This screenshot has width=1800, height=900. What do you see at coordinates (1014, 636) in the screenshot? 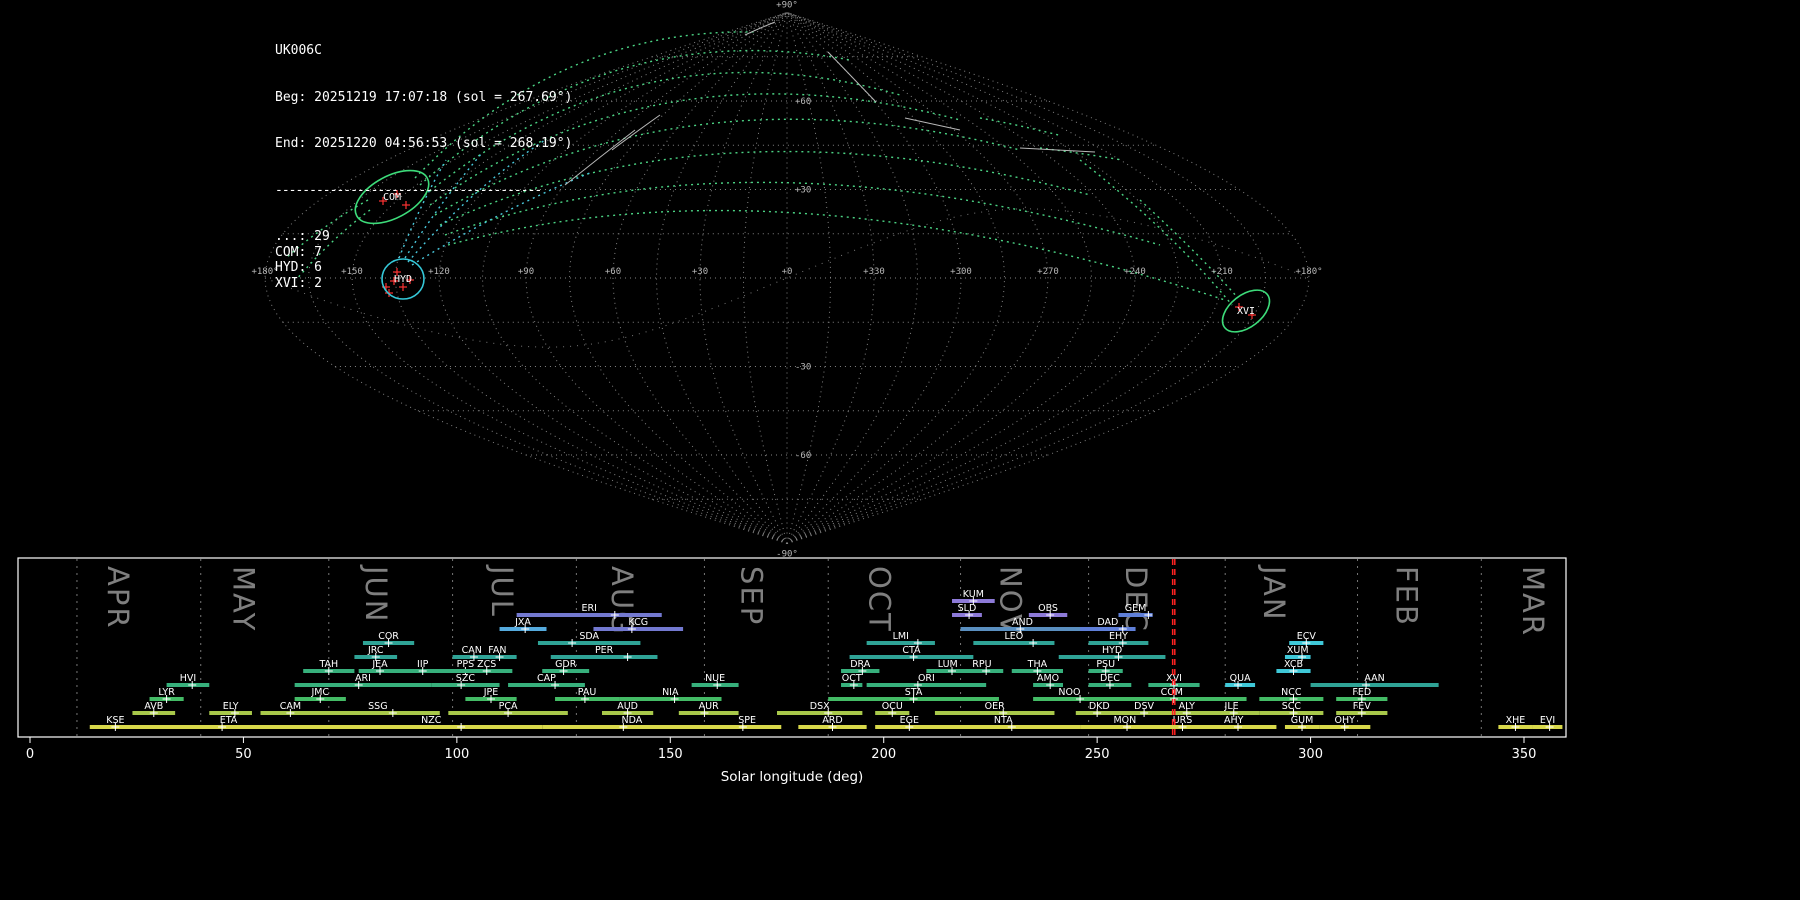
I see `shower-label-LEO: LEO` at bounding box center [1014, 636].